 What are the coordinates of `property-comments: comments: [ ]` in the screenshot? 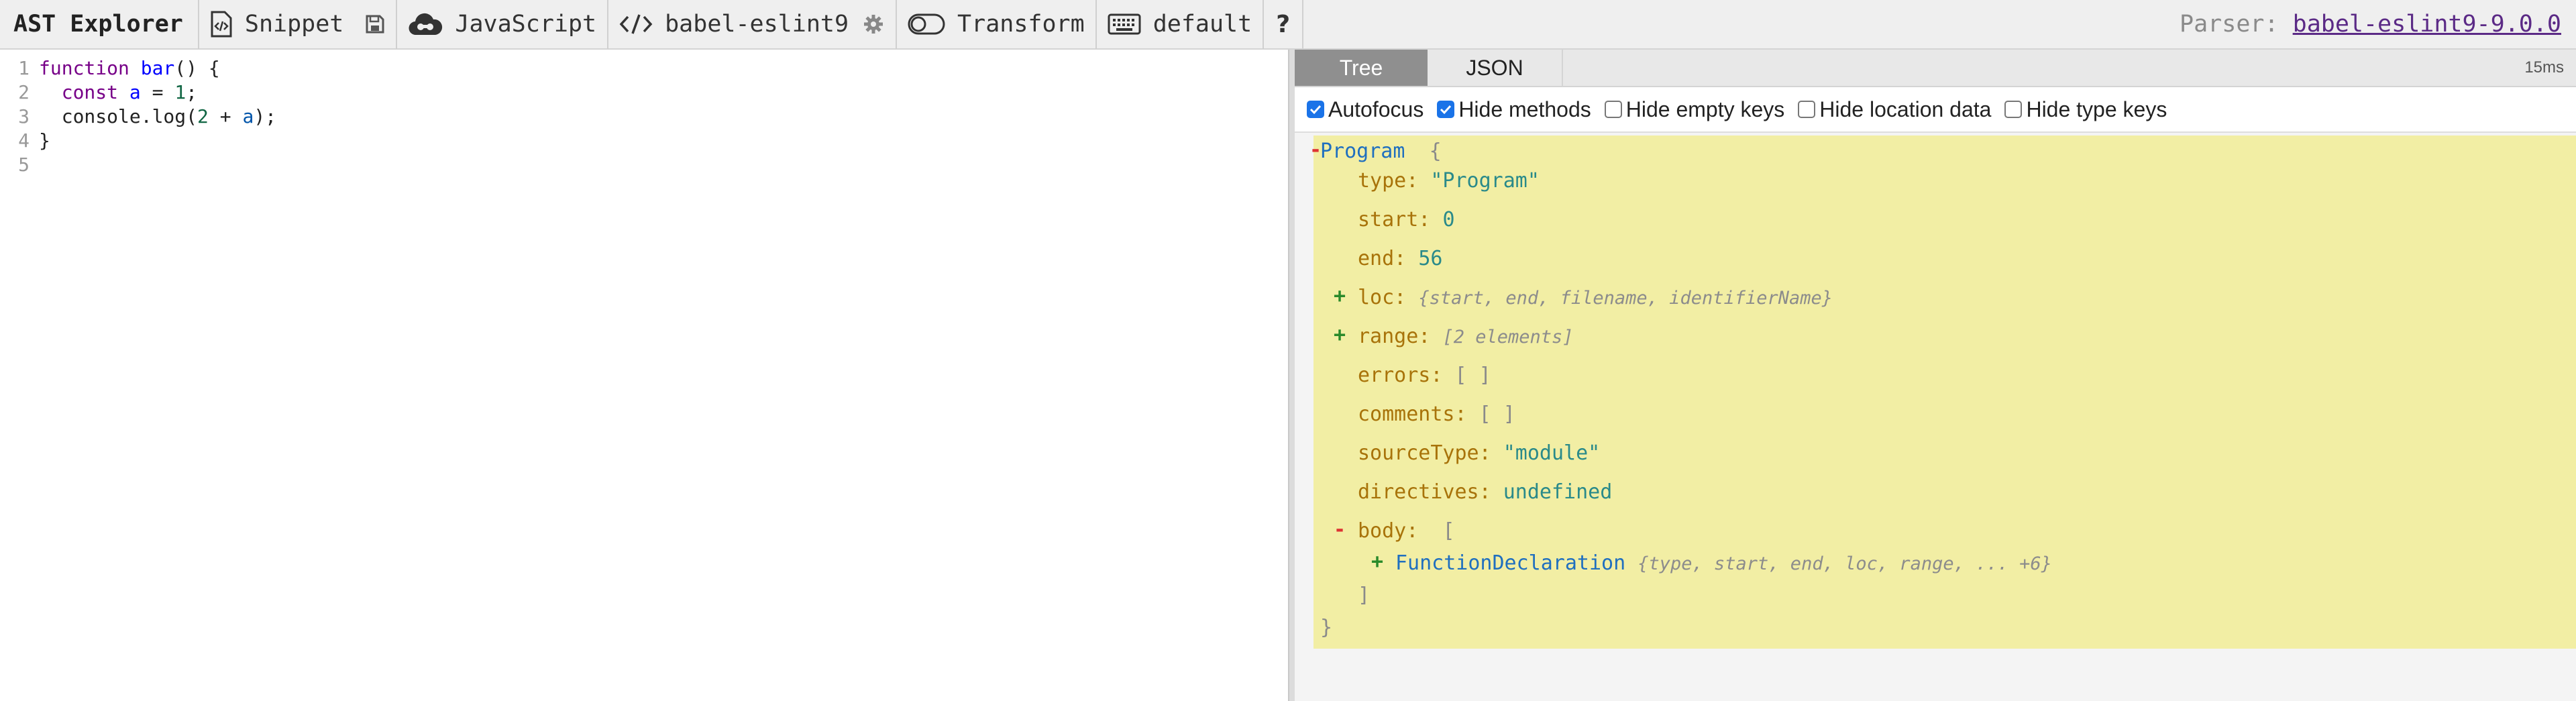 It's located at (1436, 414).